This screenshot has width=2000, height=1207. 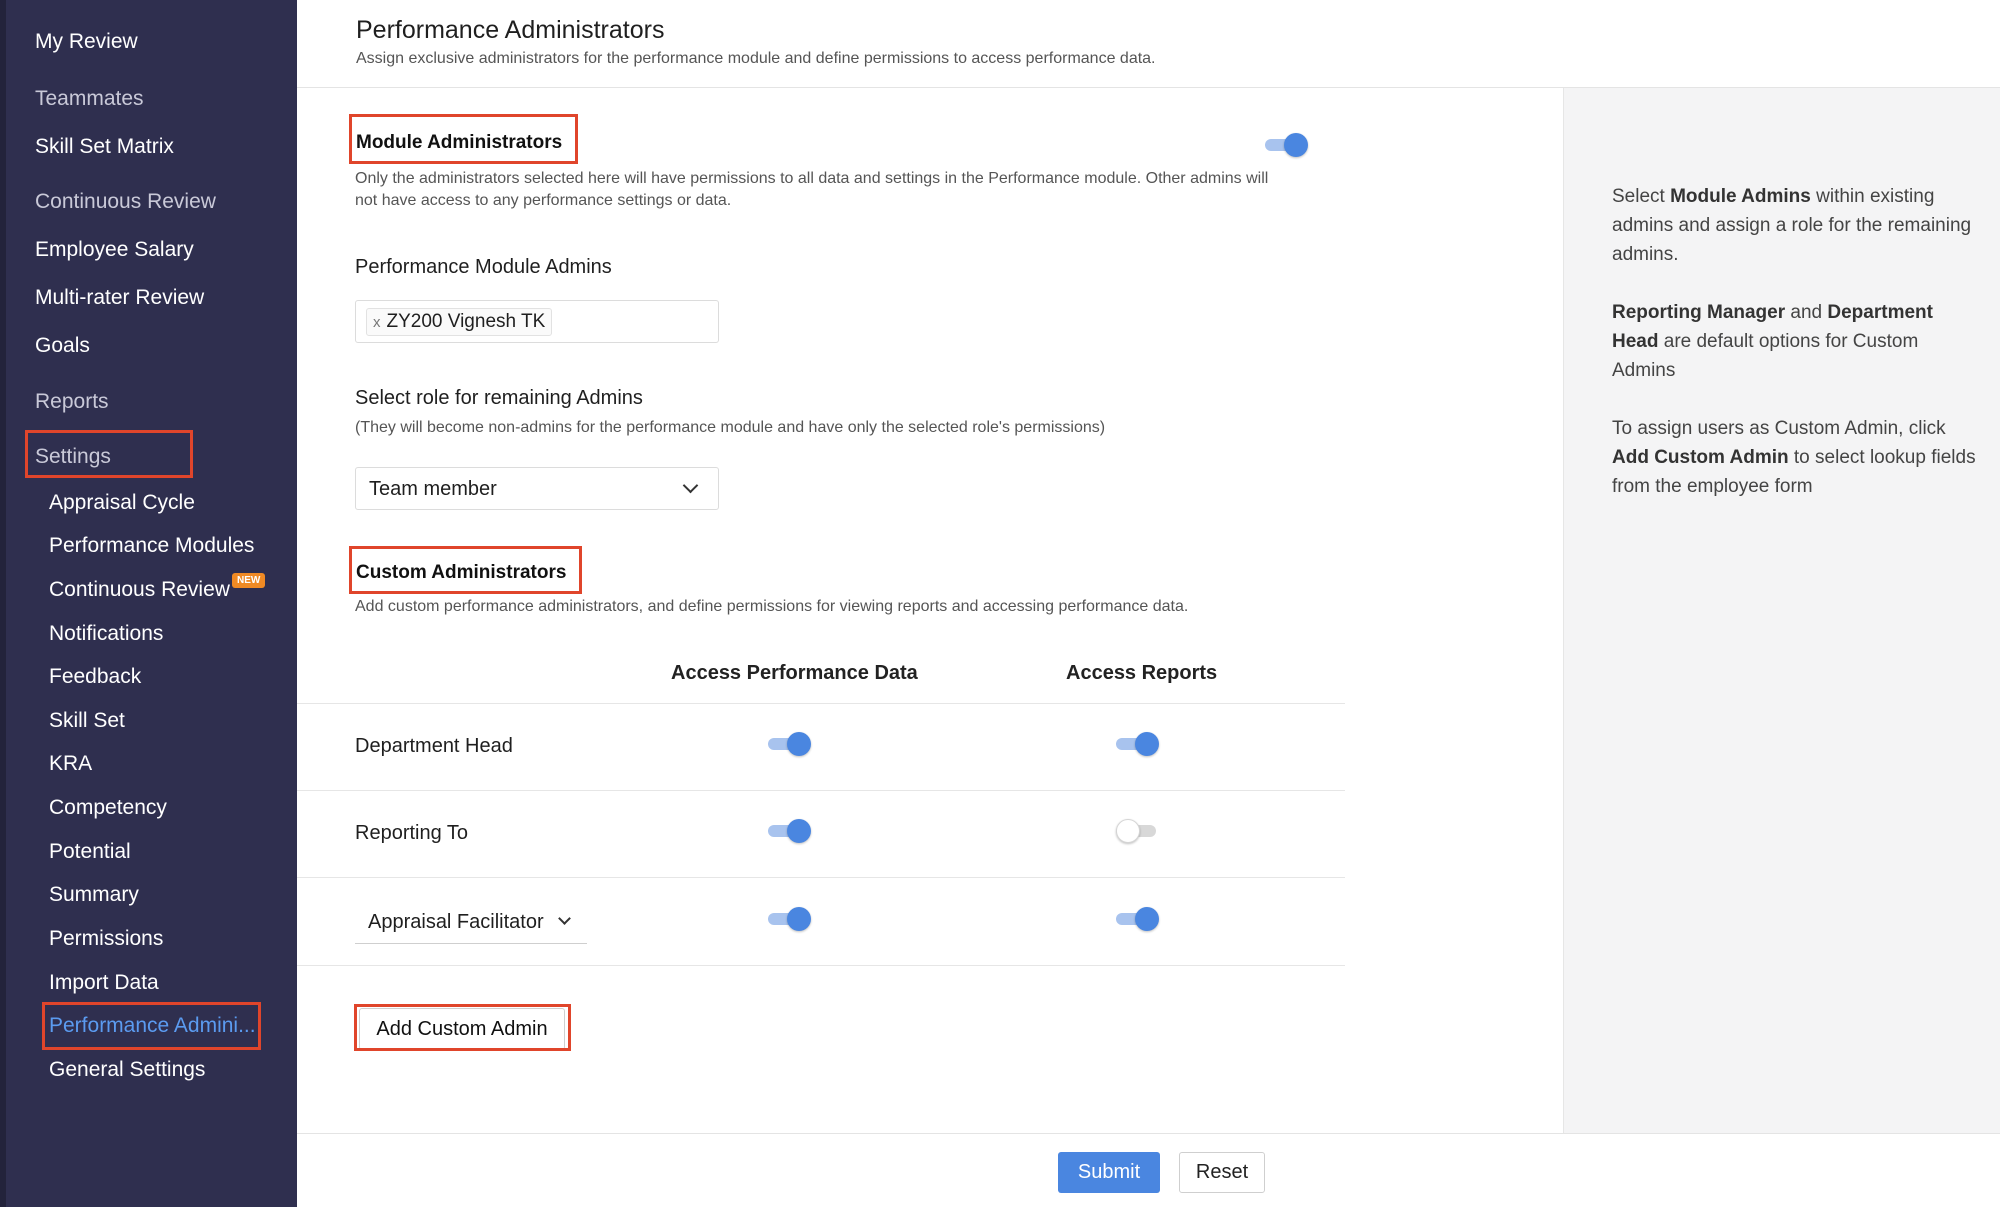 What do you see at coordinates (1138, 744) in the screenshot?
I see `toggle-department-head-reports` at bounding box center [1138, 744].